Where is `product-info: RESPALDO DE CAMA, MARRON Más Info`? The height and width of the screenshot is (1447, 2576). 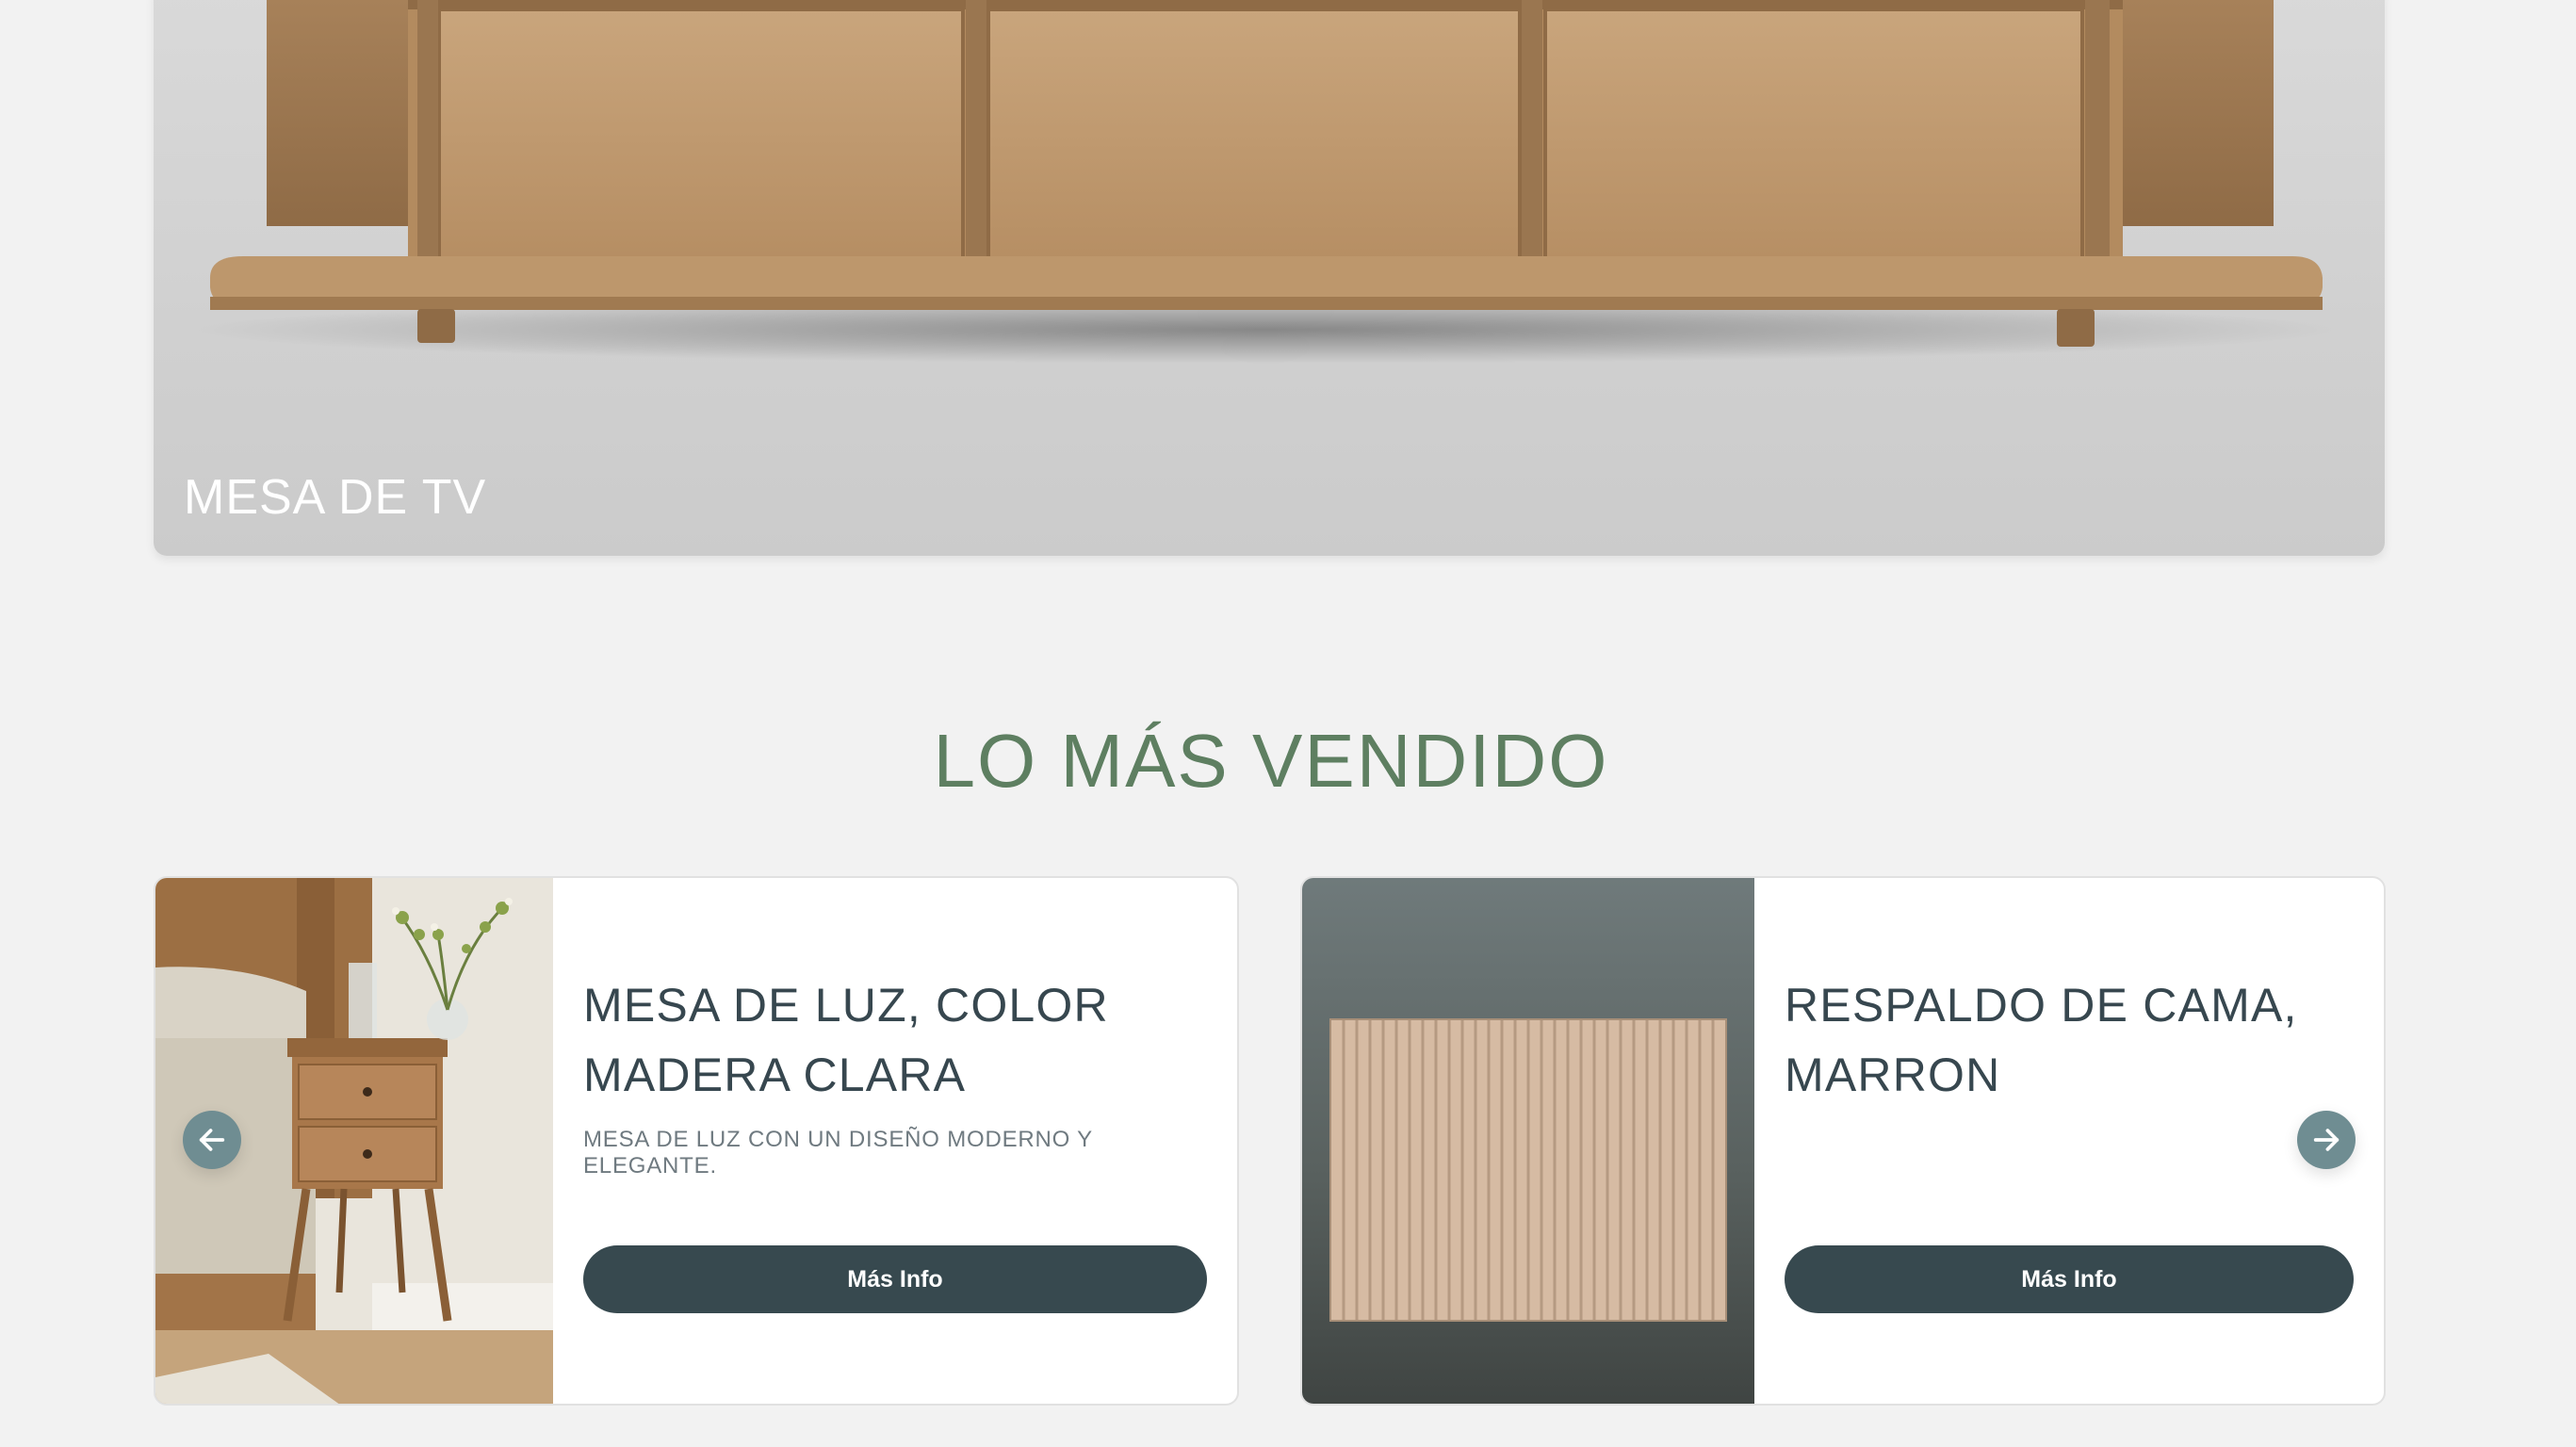
product-info: RESPALDO DE CAMA, MARRON Más Info is located at coordinates (2069, 1141).